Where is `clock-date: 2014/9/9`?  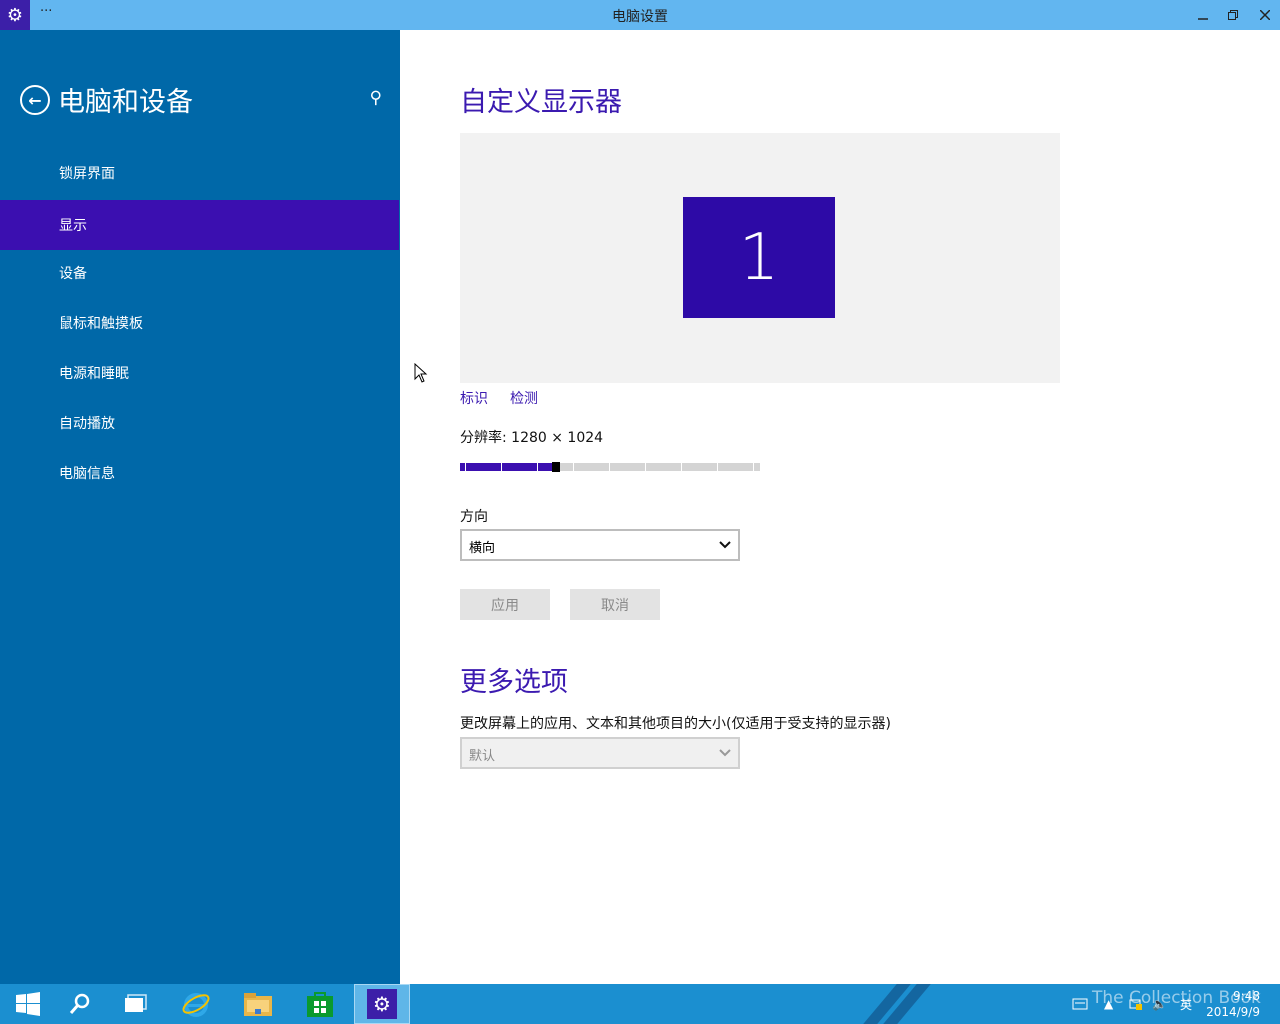
clock-date: 2014/9/9 is located at coordinates (1233, 1012).